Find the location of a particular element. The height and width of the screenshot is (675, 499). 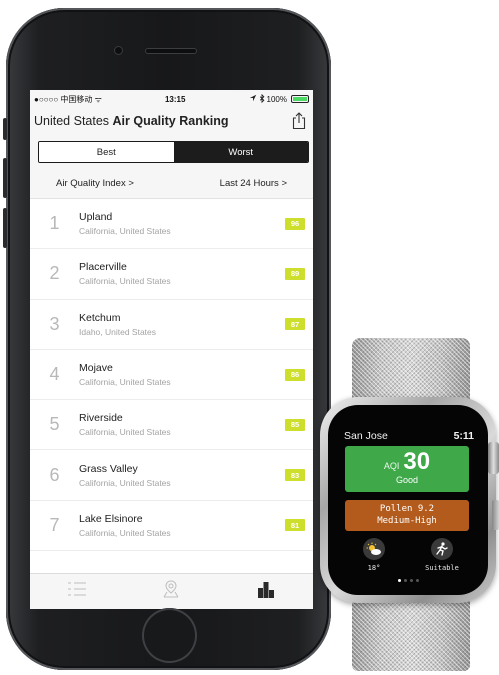

aqi-badge: 87 is located at coordinates (295, 324).